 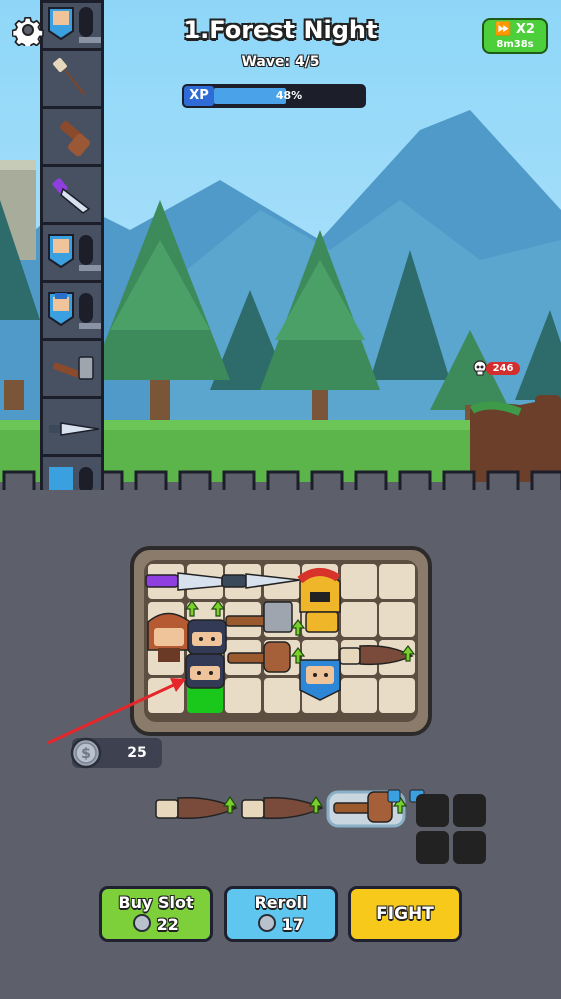 What do you see at coordinates (199, 96) in the screenshot?
I see `xp-label: XP` at bounding box center [199, 96].